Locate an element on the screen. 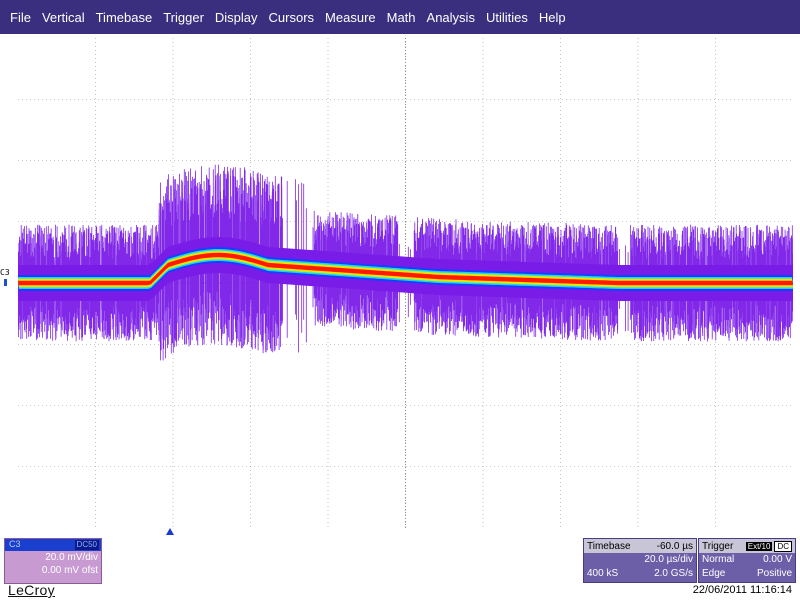 The width and height of the screenshot is (800, 600). channel-descriptor-label: C3 is located at coordinates (15, 544).